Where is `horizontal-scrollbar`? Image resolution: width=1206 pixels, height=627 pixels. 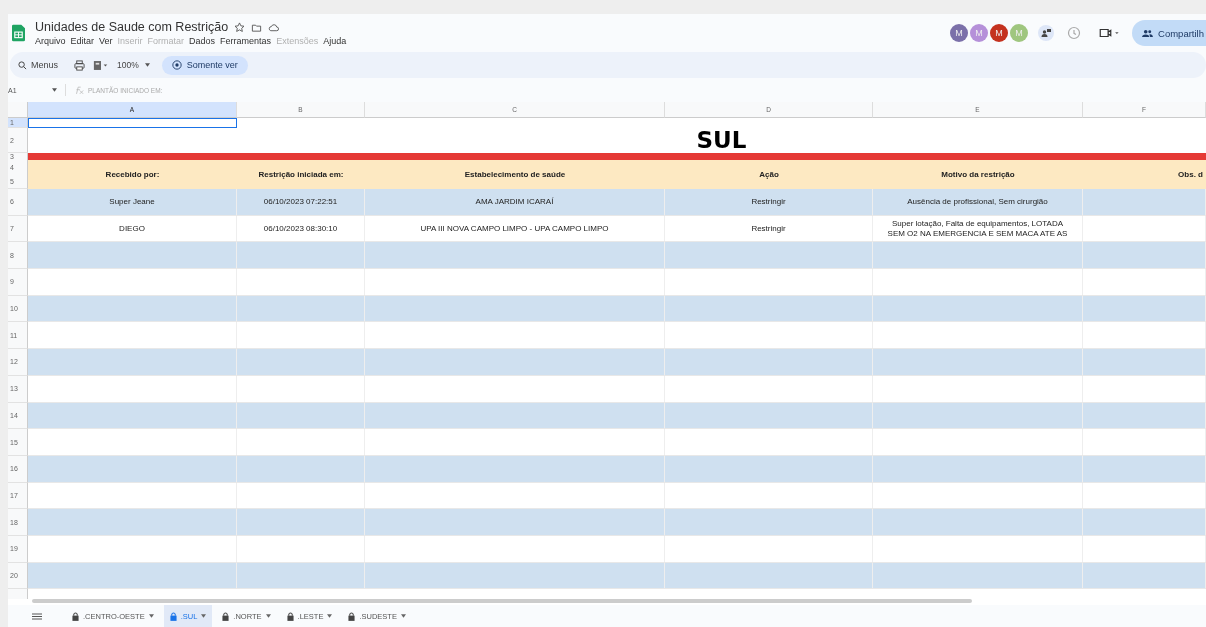 horizontal-scrollbar is located at coordinates (502, 601).